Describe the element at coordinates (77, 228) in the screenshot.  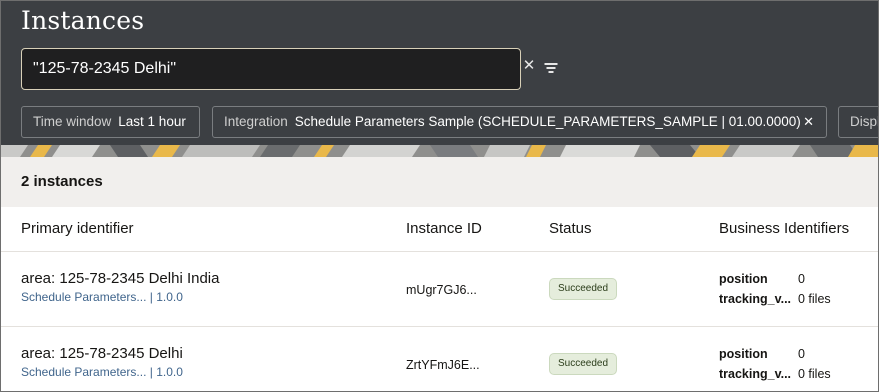
I see `column-header-primary-identifier: Primary identifier` at that location.